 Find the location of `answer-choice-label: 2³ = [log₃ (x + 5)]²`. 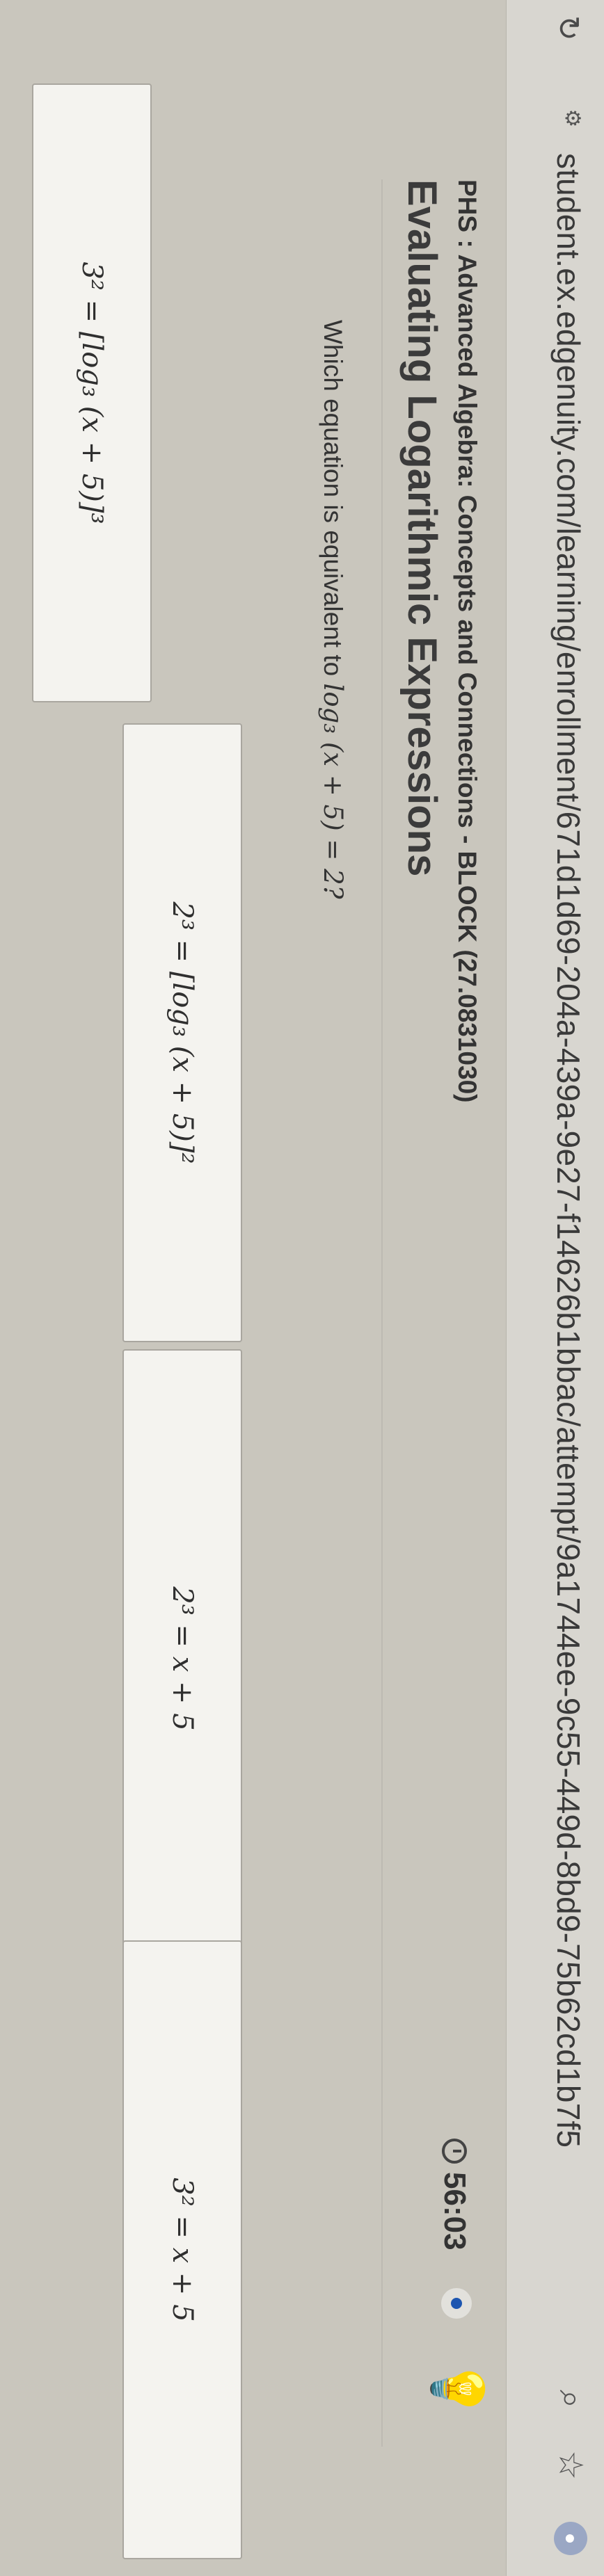

answer-choice-label: 2³ = [log₃ (x + 5)]² is located at coordinates (182, 1032).